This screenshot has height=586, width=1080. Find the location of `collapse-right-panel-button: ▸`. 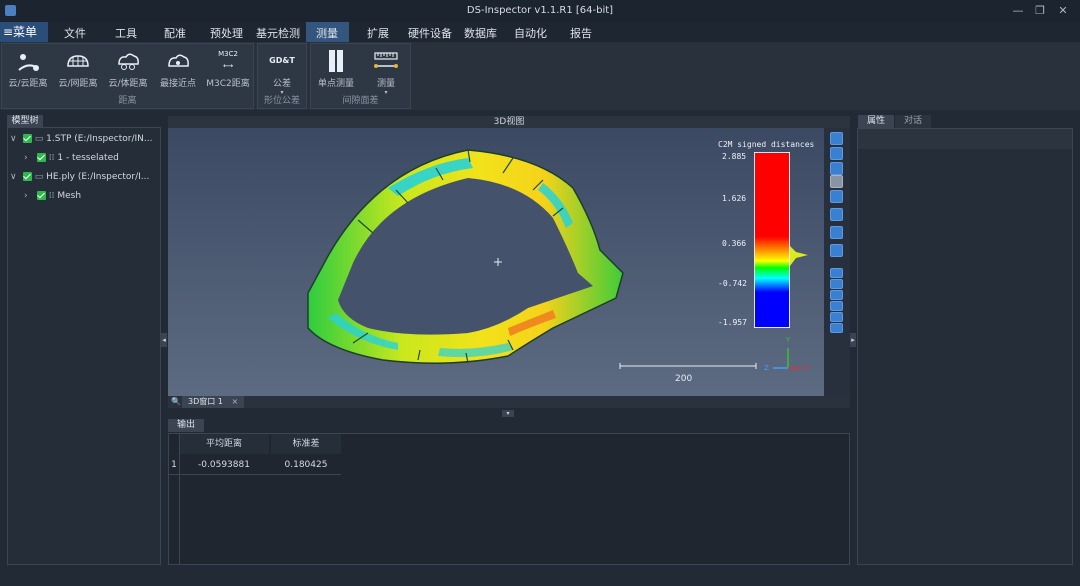

collapse-right-panel-button: ▸ is located at coordinates (853, 340).